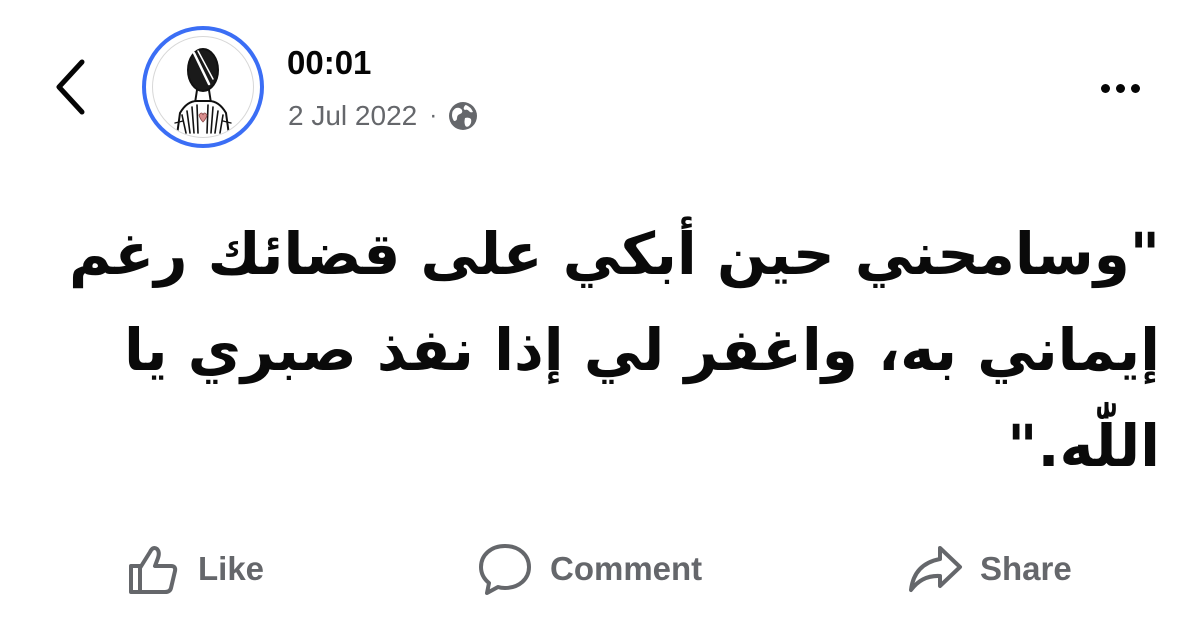 This screenshot has width=1200, height=617. Describe the element at coordinates (1083, 446) in the screenshot. I see `post-text-line: اللّٰه."` at that location.